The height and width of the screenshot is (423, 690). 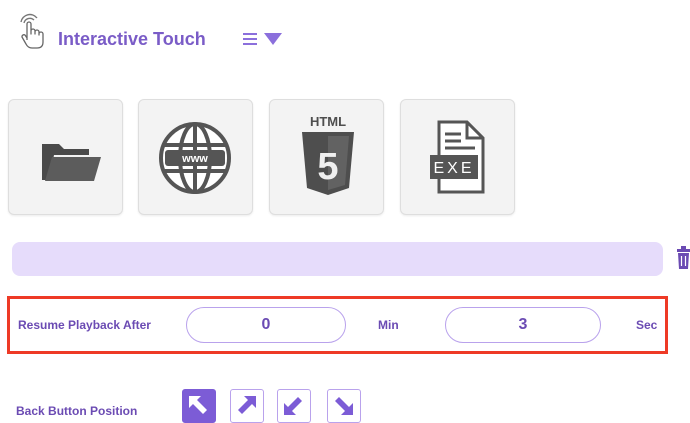 I want to click on folder-source-button, so click(x=65, y=157).